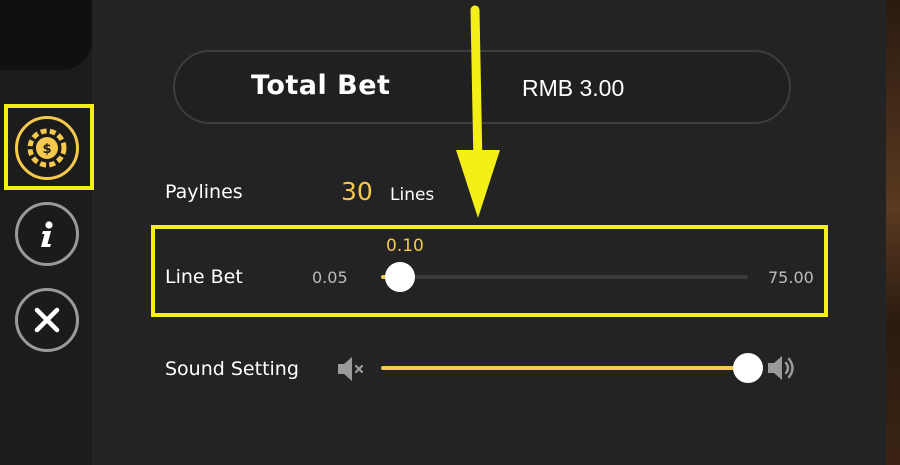  Describe the element at coordinates (791, 277) in the screenshot. I see `line-bet-max: 75.00` at that location.